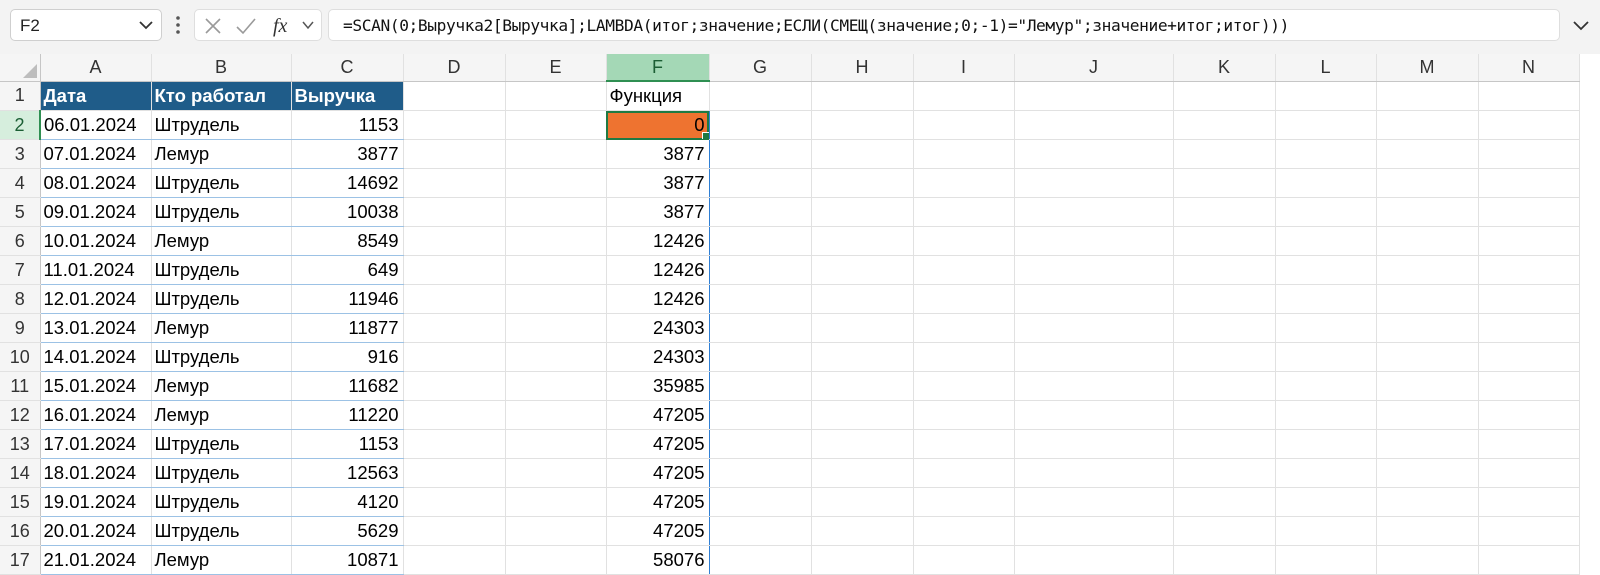 Image resolution: width=1600 pixels, height=575 pixels. What do you see at coordinates (221, 96) in the screenshot?
I see `table-header-cell: Кто работал` at bounding box center [221, 96].